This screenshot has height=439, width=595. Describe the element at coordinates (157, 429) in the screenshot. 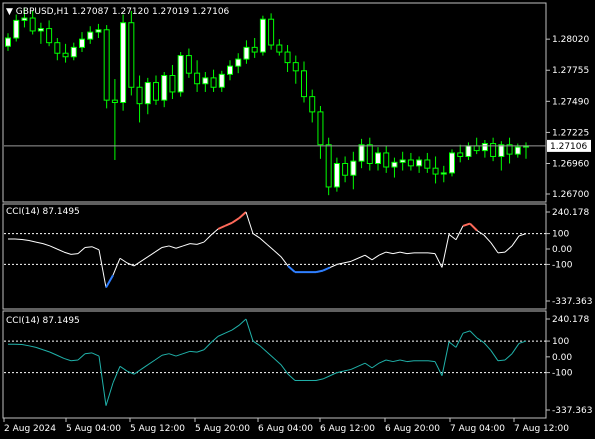

I see `time-tick-label: 5 Aug 12:00` at that location.